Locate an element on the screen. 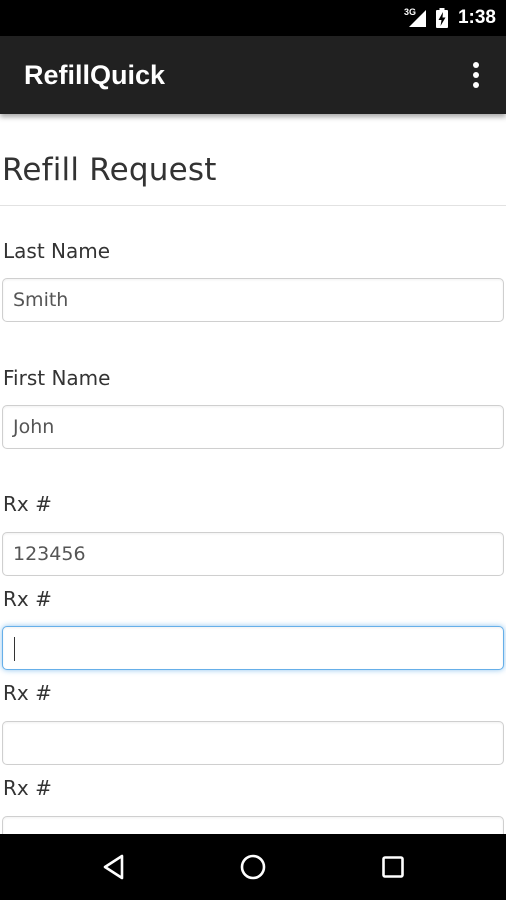  rx-number-label-2: Rx # is located at coordinates (27, 599).